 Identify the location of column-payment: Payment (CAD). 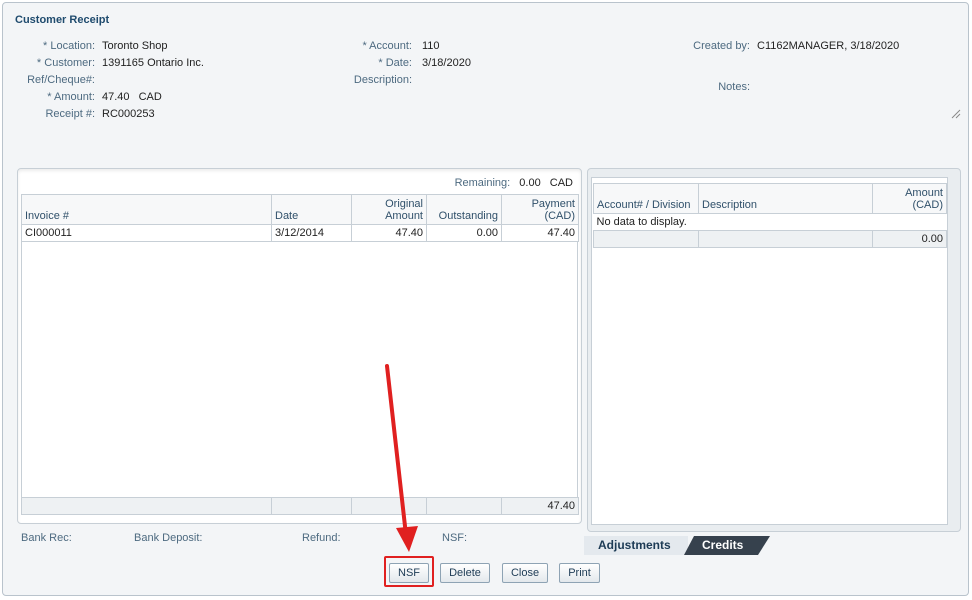
(540, 209).